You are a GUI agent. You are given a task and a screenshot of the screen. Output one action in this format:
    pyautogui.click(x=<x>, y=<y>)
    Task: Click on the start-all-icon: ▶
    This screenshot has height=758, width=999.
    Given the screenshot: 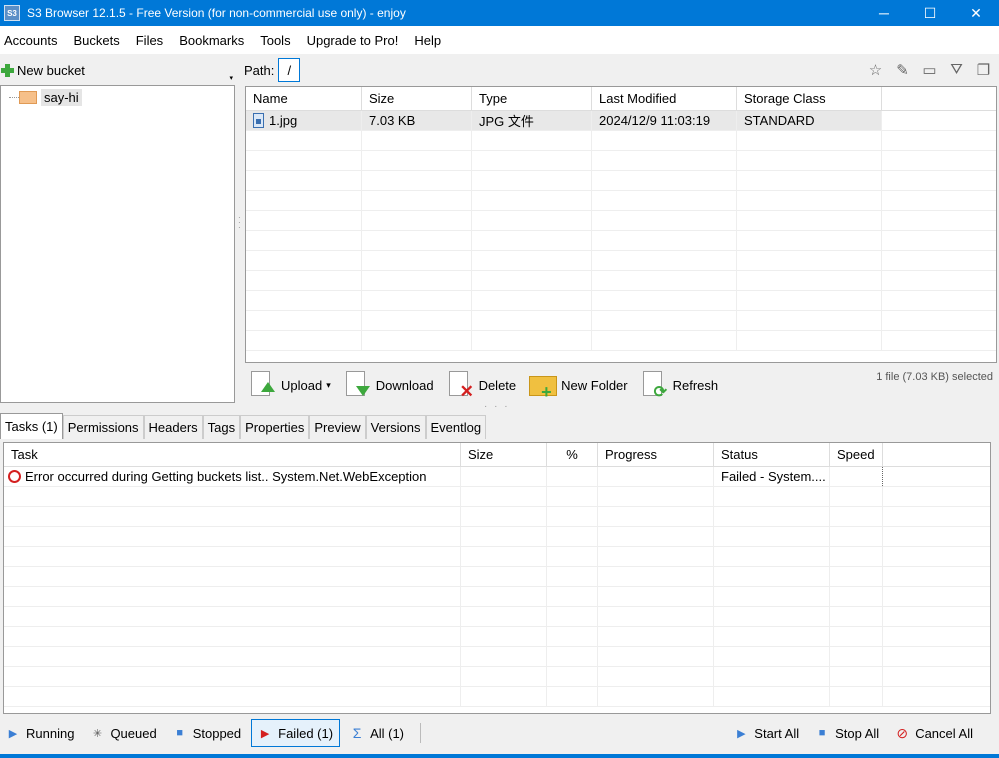 What is the action you would take?
    pyautogui.click(x=741, y=733)
    